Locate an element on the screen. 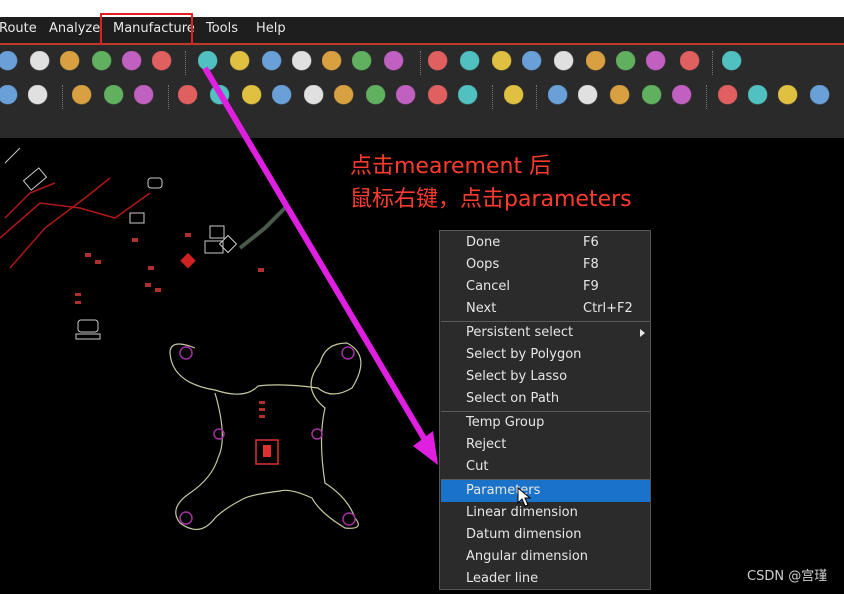 The height and width of the screenshot is (594, 844). cursor-arrow-icon is located at coordinates (524, 496).